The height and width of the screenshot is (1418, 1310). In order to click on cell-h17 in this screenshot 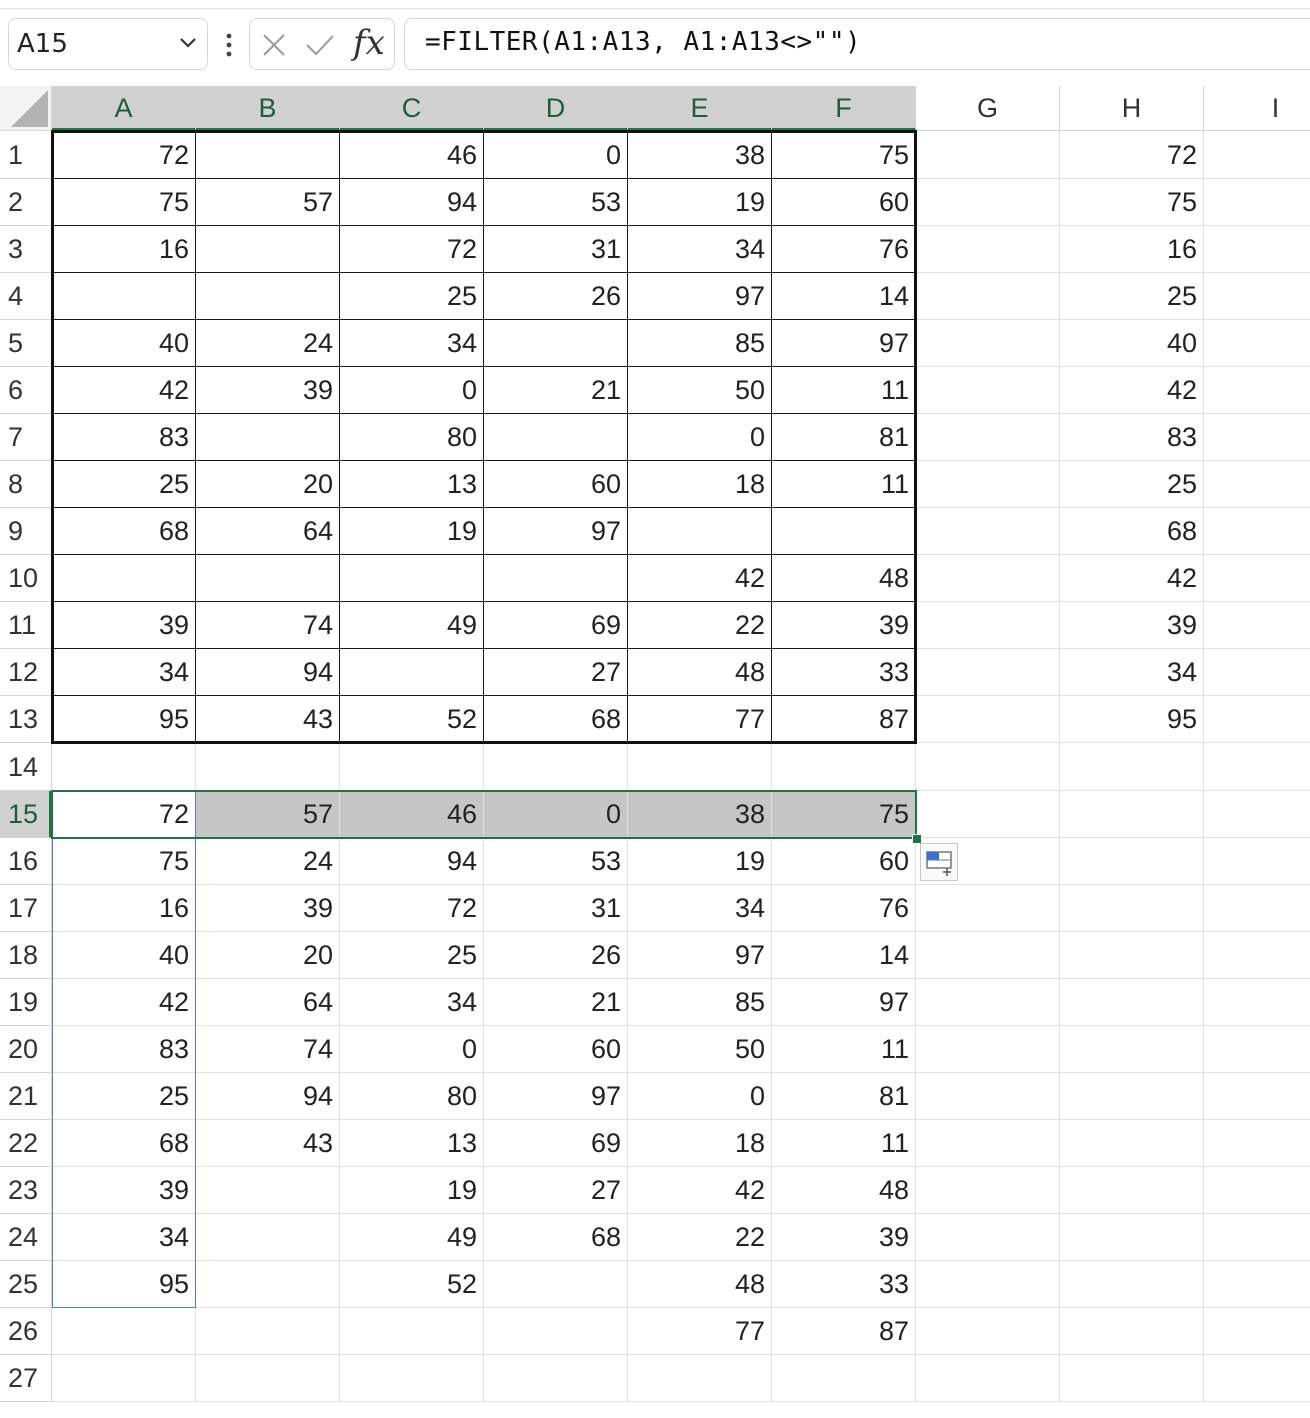, I will do `click(1132, 908)`.